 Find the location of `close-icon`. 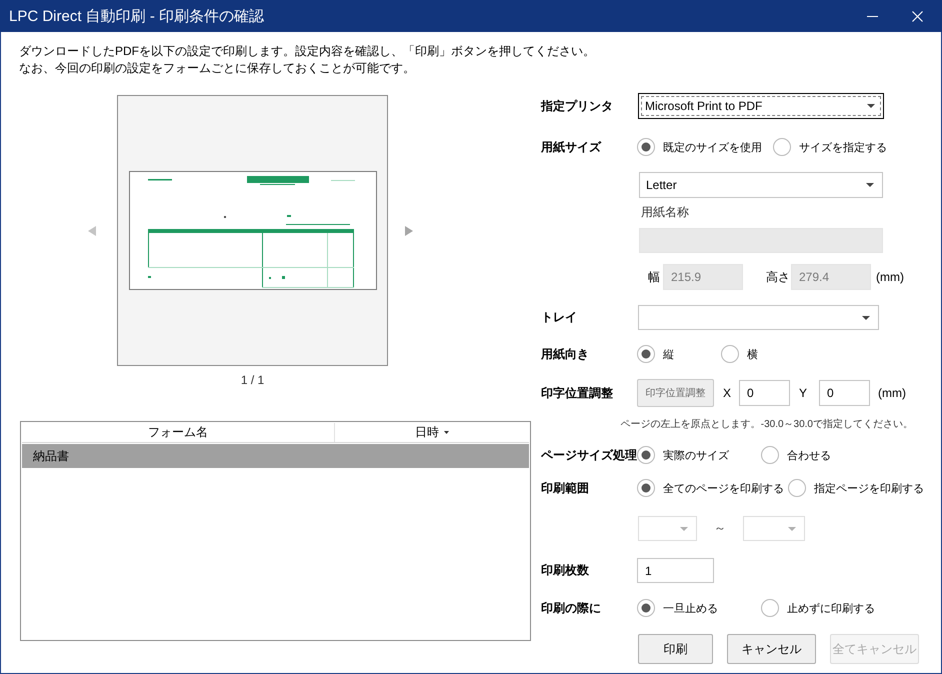

close-icon is located at coordinates (917, 16).